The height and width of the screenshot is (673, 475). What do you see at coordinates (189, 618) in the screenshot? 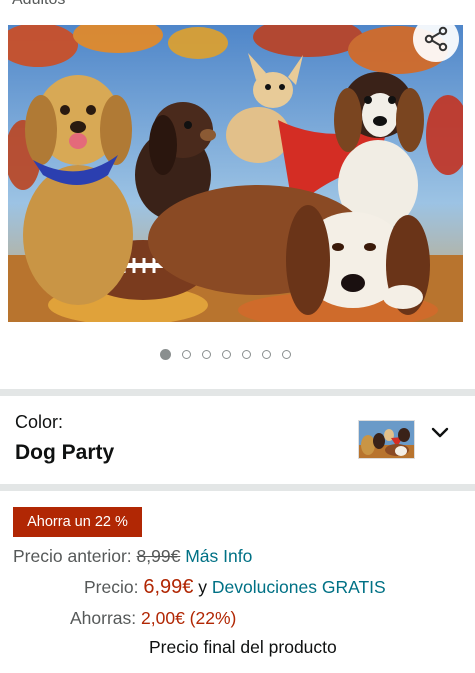
I see `savings-value: 2,00€ (22%)` at bounding box center [189, 618].